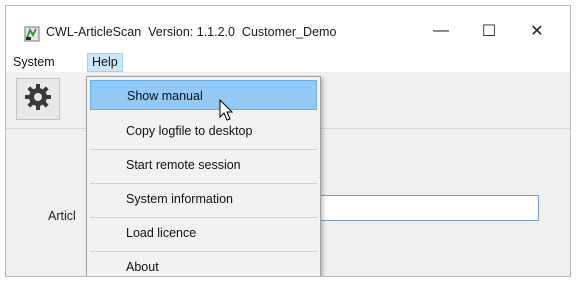 The image size is (578, 282). Describe the element at coordinates (203, 131) in the screenshot. I see `menu-item-copy-logfile: Copy logfile to desktop` at that location.